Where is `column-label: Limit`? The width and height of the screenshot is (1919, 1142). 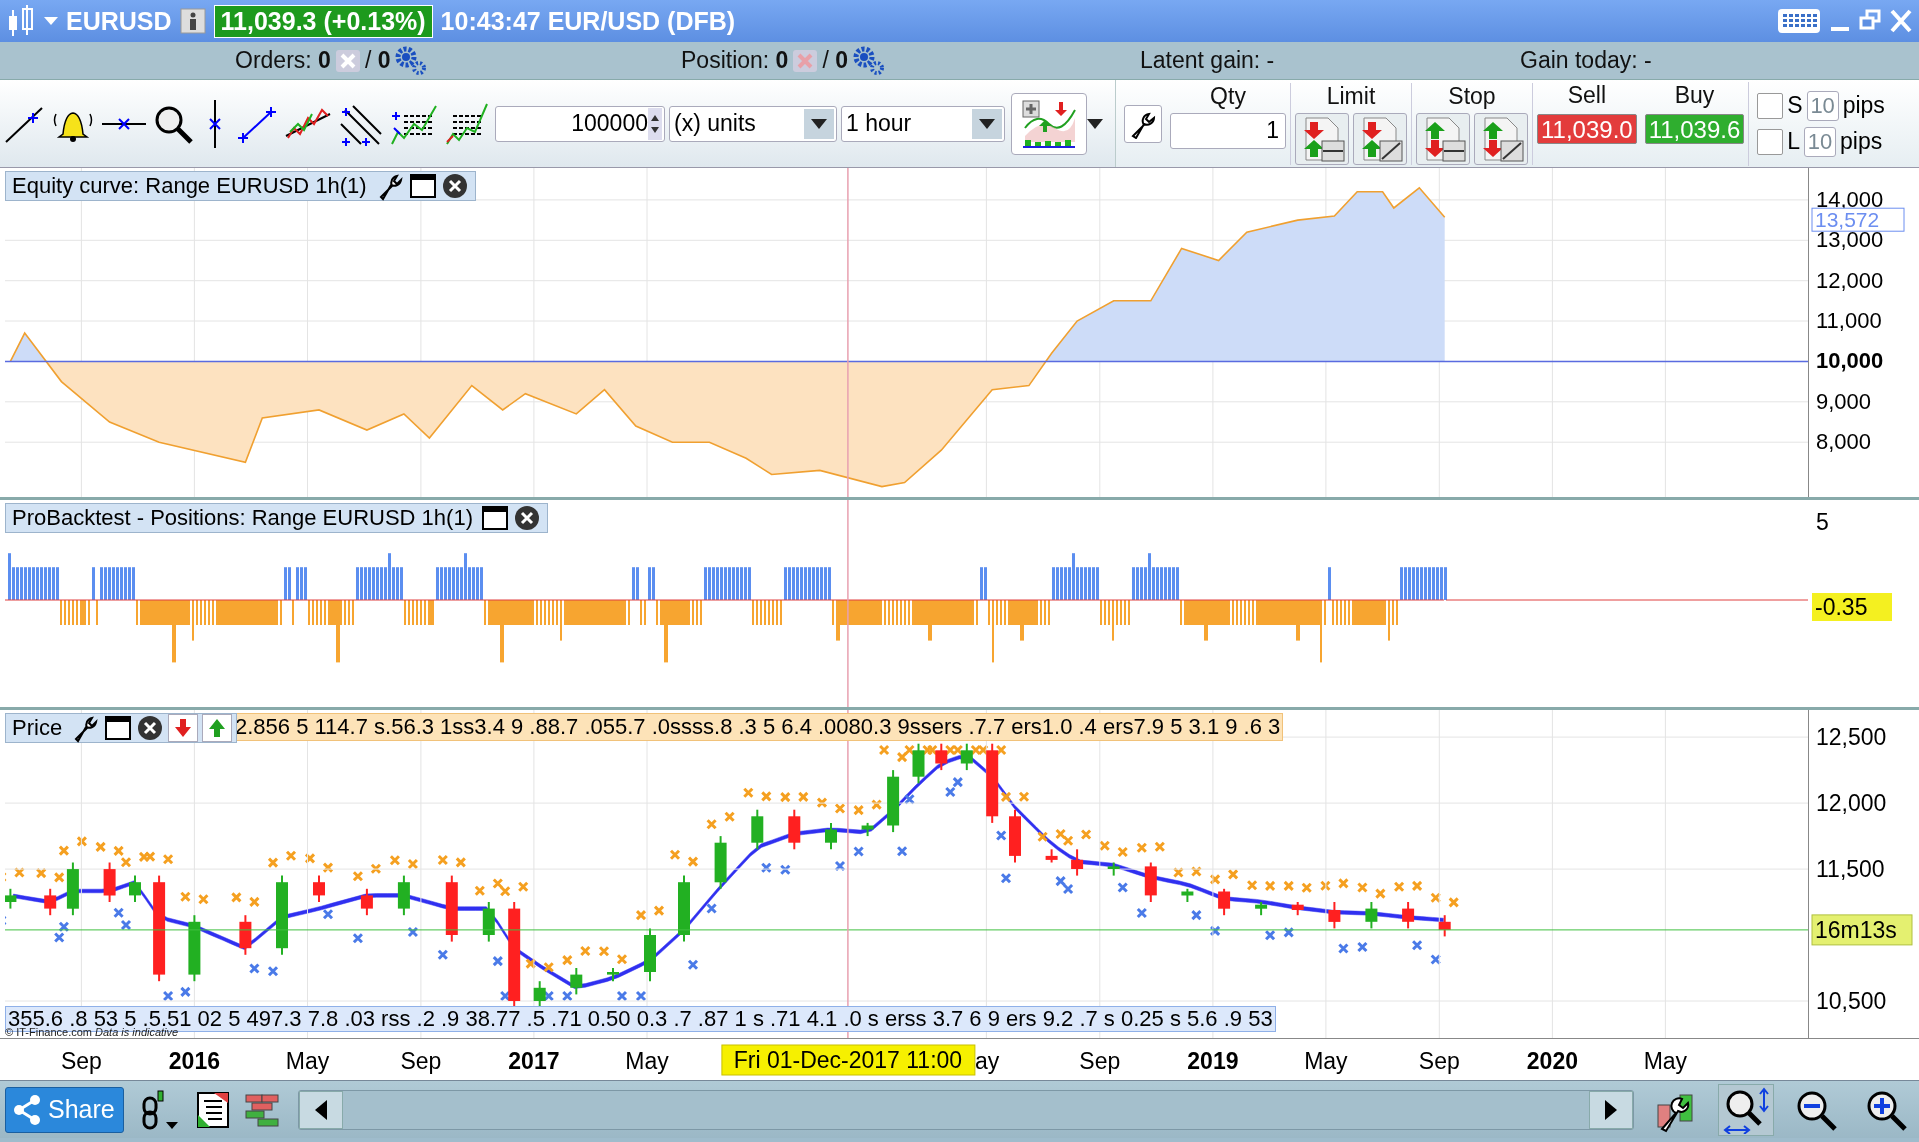
column-label: Limit is located at coordinates (1351, 96).